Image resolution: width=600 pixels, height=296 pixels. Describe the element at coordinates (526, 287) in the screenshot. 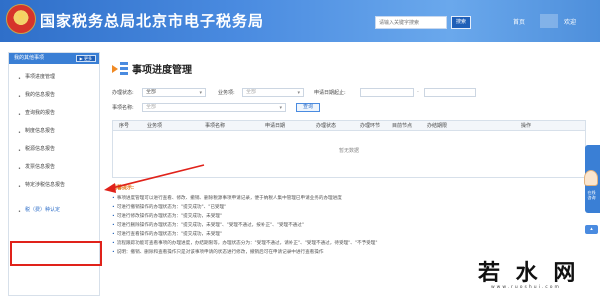

I see `watermark-url: www.ruoshui.com` at that location.